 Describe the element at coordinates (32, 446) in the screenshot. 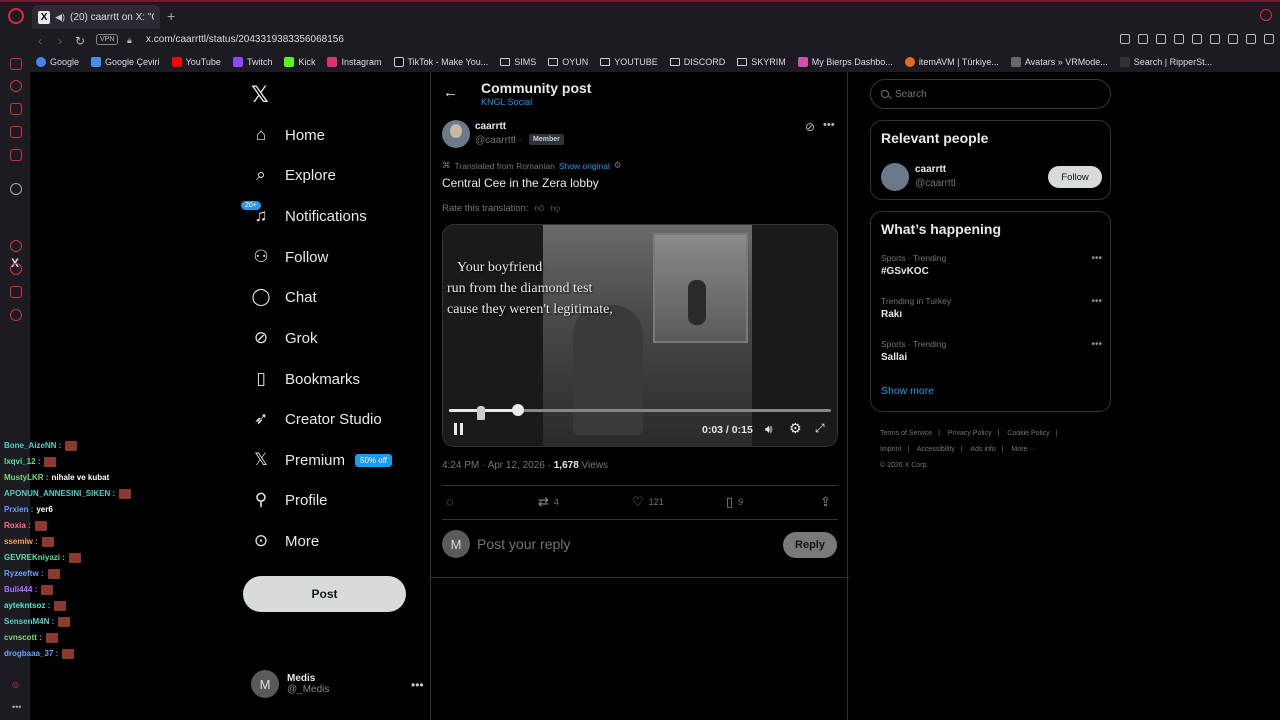

I see `chat-username: Bone_AizeNN :` at that location.